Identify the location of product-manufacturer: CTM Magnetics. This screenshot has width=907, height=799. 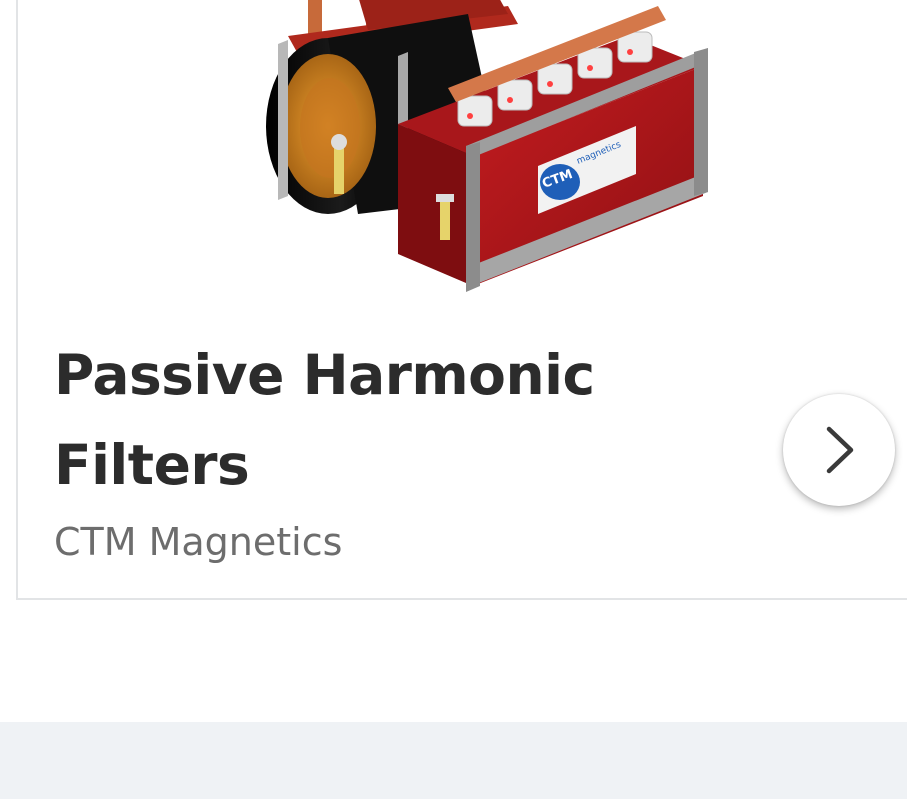
(198, 542).